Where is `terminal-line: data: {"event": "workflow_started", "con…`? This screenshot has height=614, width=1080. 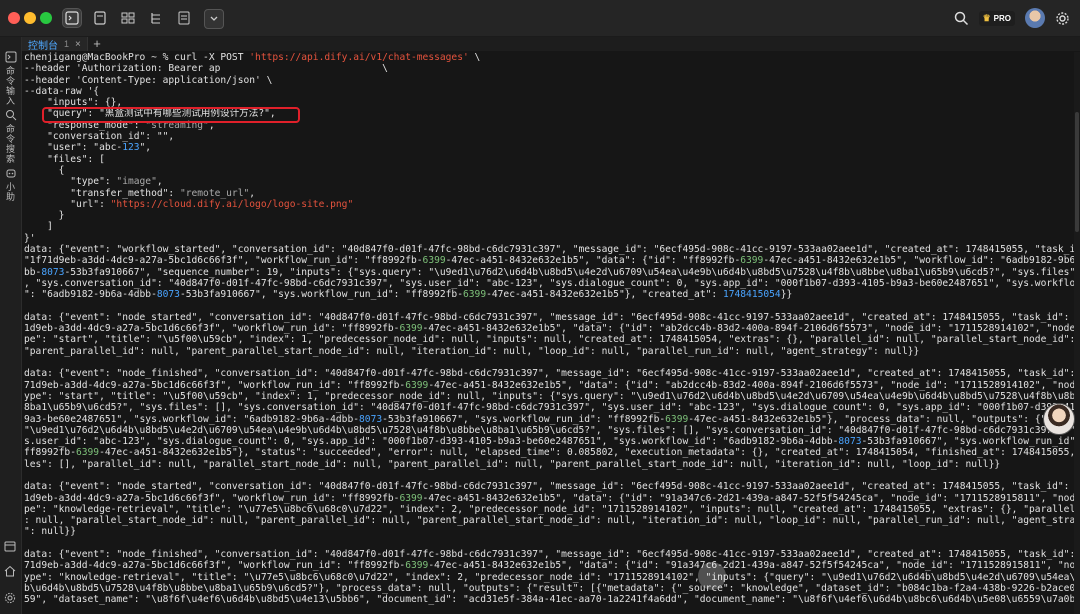
terminal-line: data: {"event": "workflow_started", "con… is located at coordinates (549, 250).